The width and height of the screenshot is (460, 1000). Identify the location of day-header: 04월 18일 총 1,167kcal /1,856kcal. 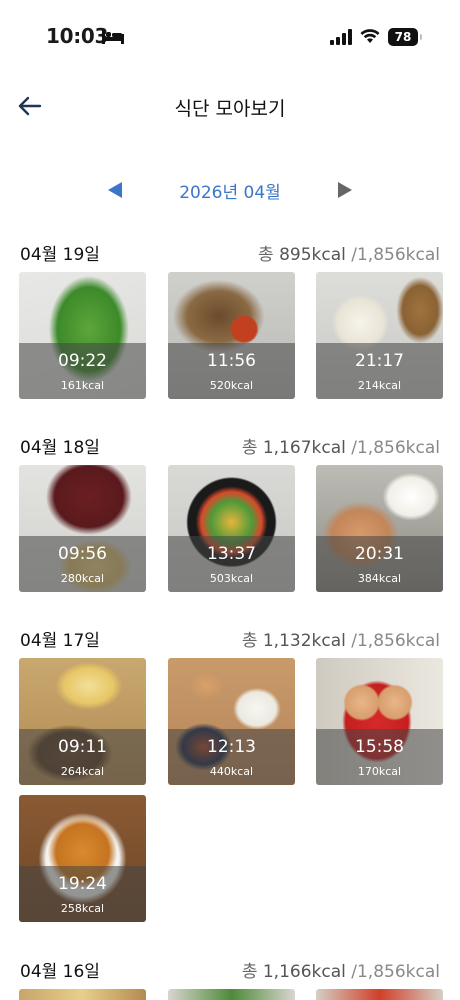
(230, 444).